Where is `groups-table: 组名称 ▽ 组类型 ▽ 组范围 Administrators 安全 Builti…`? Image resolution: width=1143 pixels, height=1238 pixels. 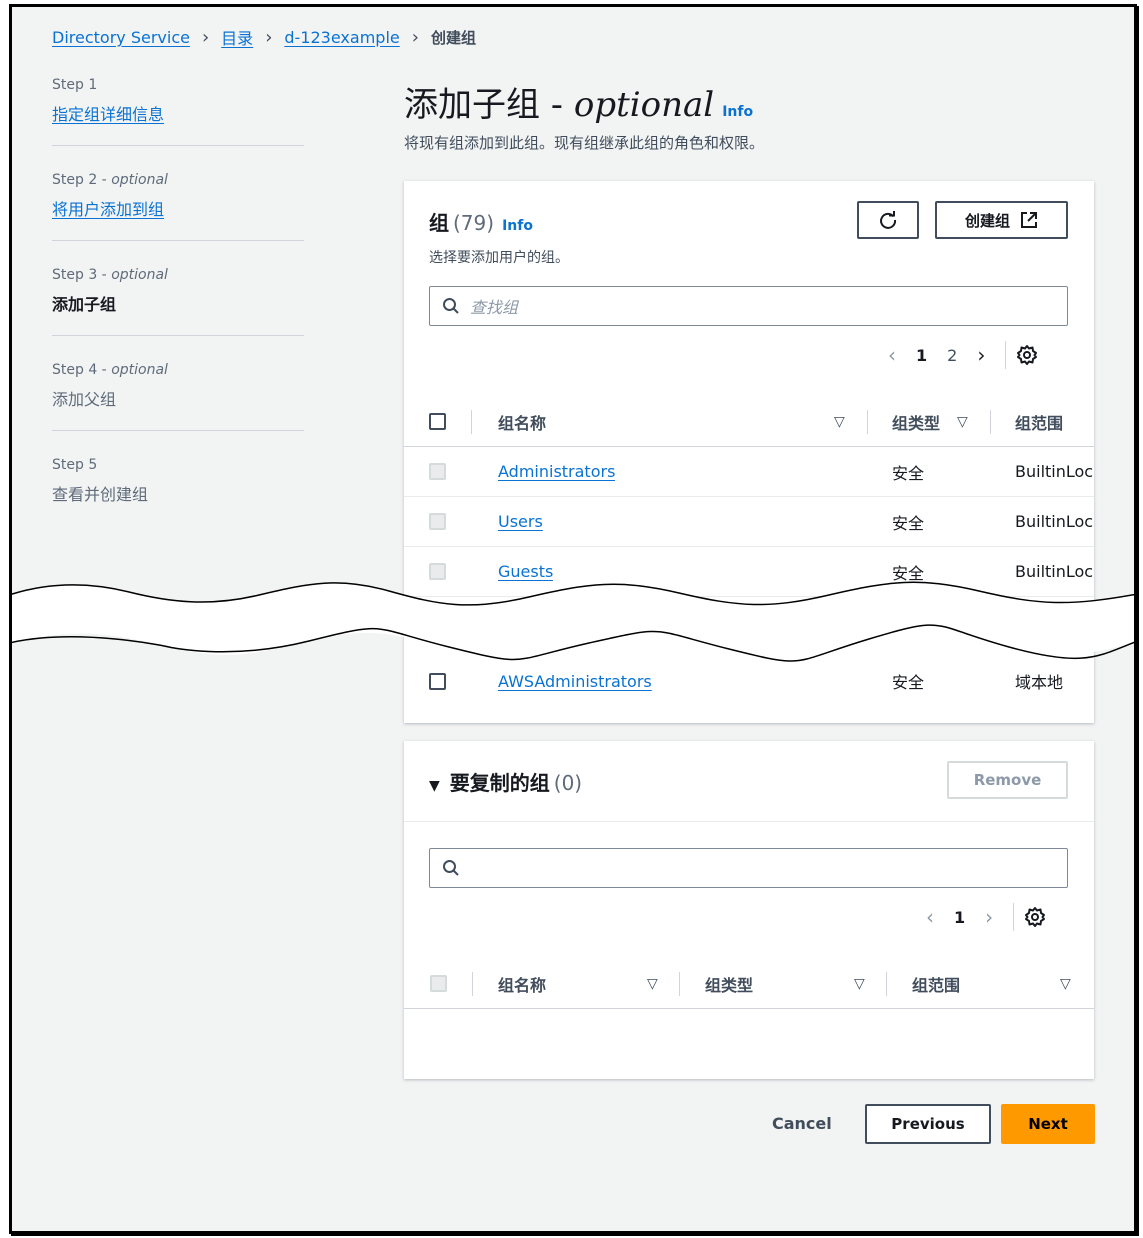 groups-table: 组名称 ▽ 组类型 ▽ 组范围 Administrators 安全 Builti… is located at coordinates (749, 497).